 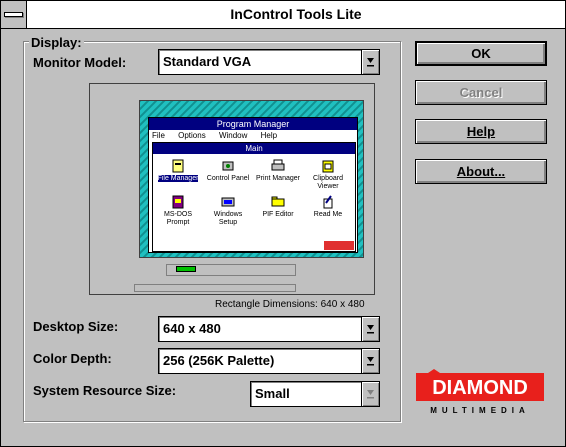 I want to click on system-menu-button, so click(x=14, y=14).